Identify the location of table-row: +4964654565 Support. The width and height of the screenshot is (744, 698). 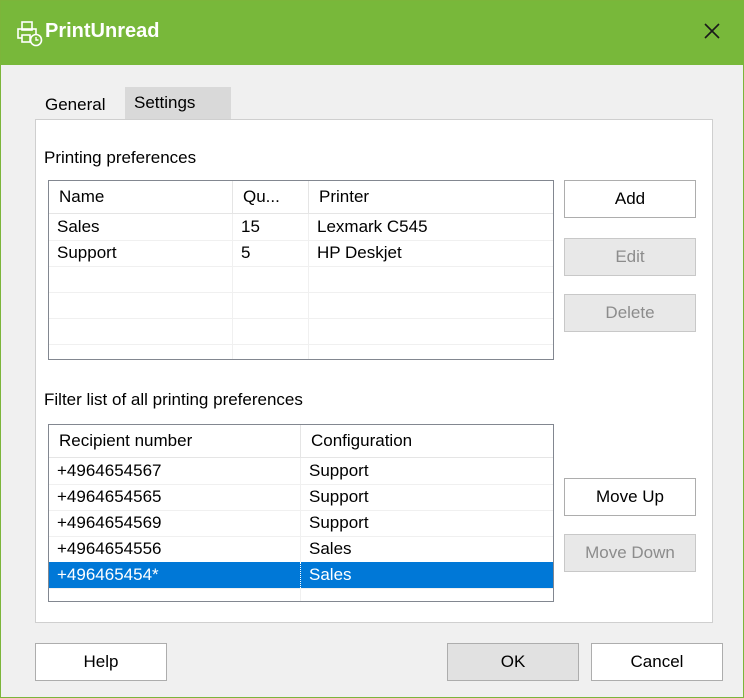
(301, 497).